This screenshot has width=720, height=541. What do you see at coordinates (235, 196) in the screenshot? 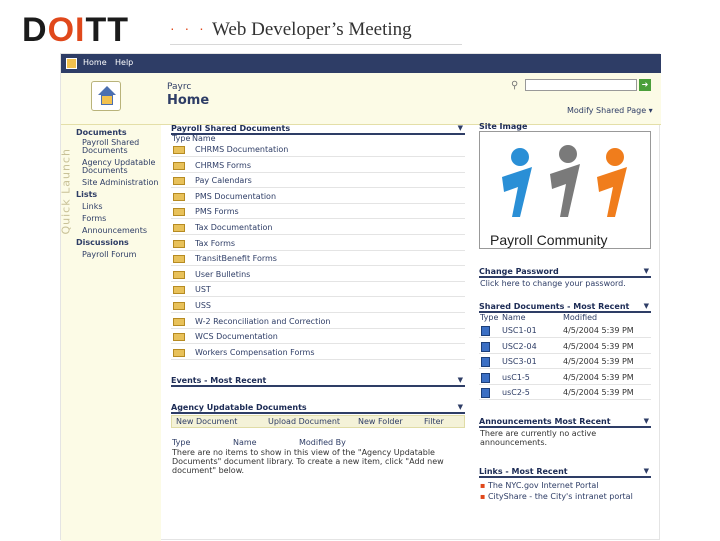
I see `folder-name: PMS Documentation` at bounding box center [235, 196].